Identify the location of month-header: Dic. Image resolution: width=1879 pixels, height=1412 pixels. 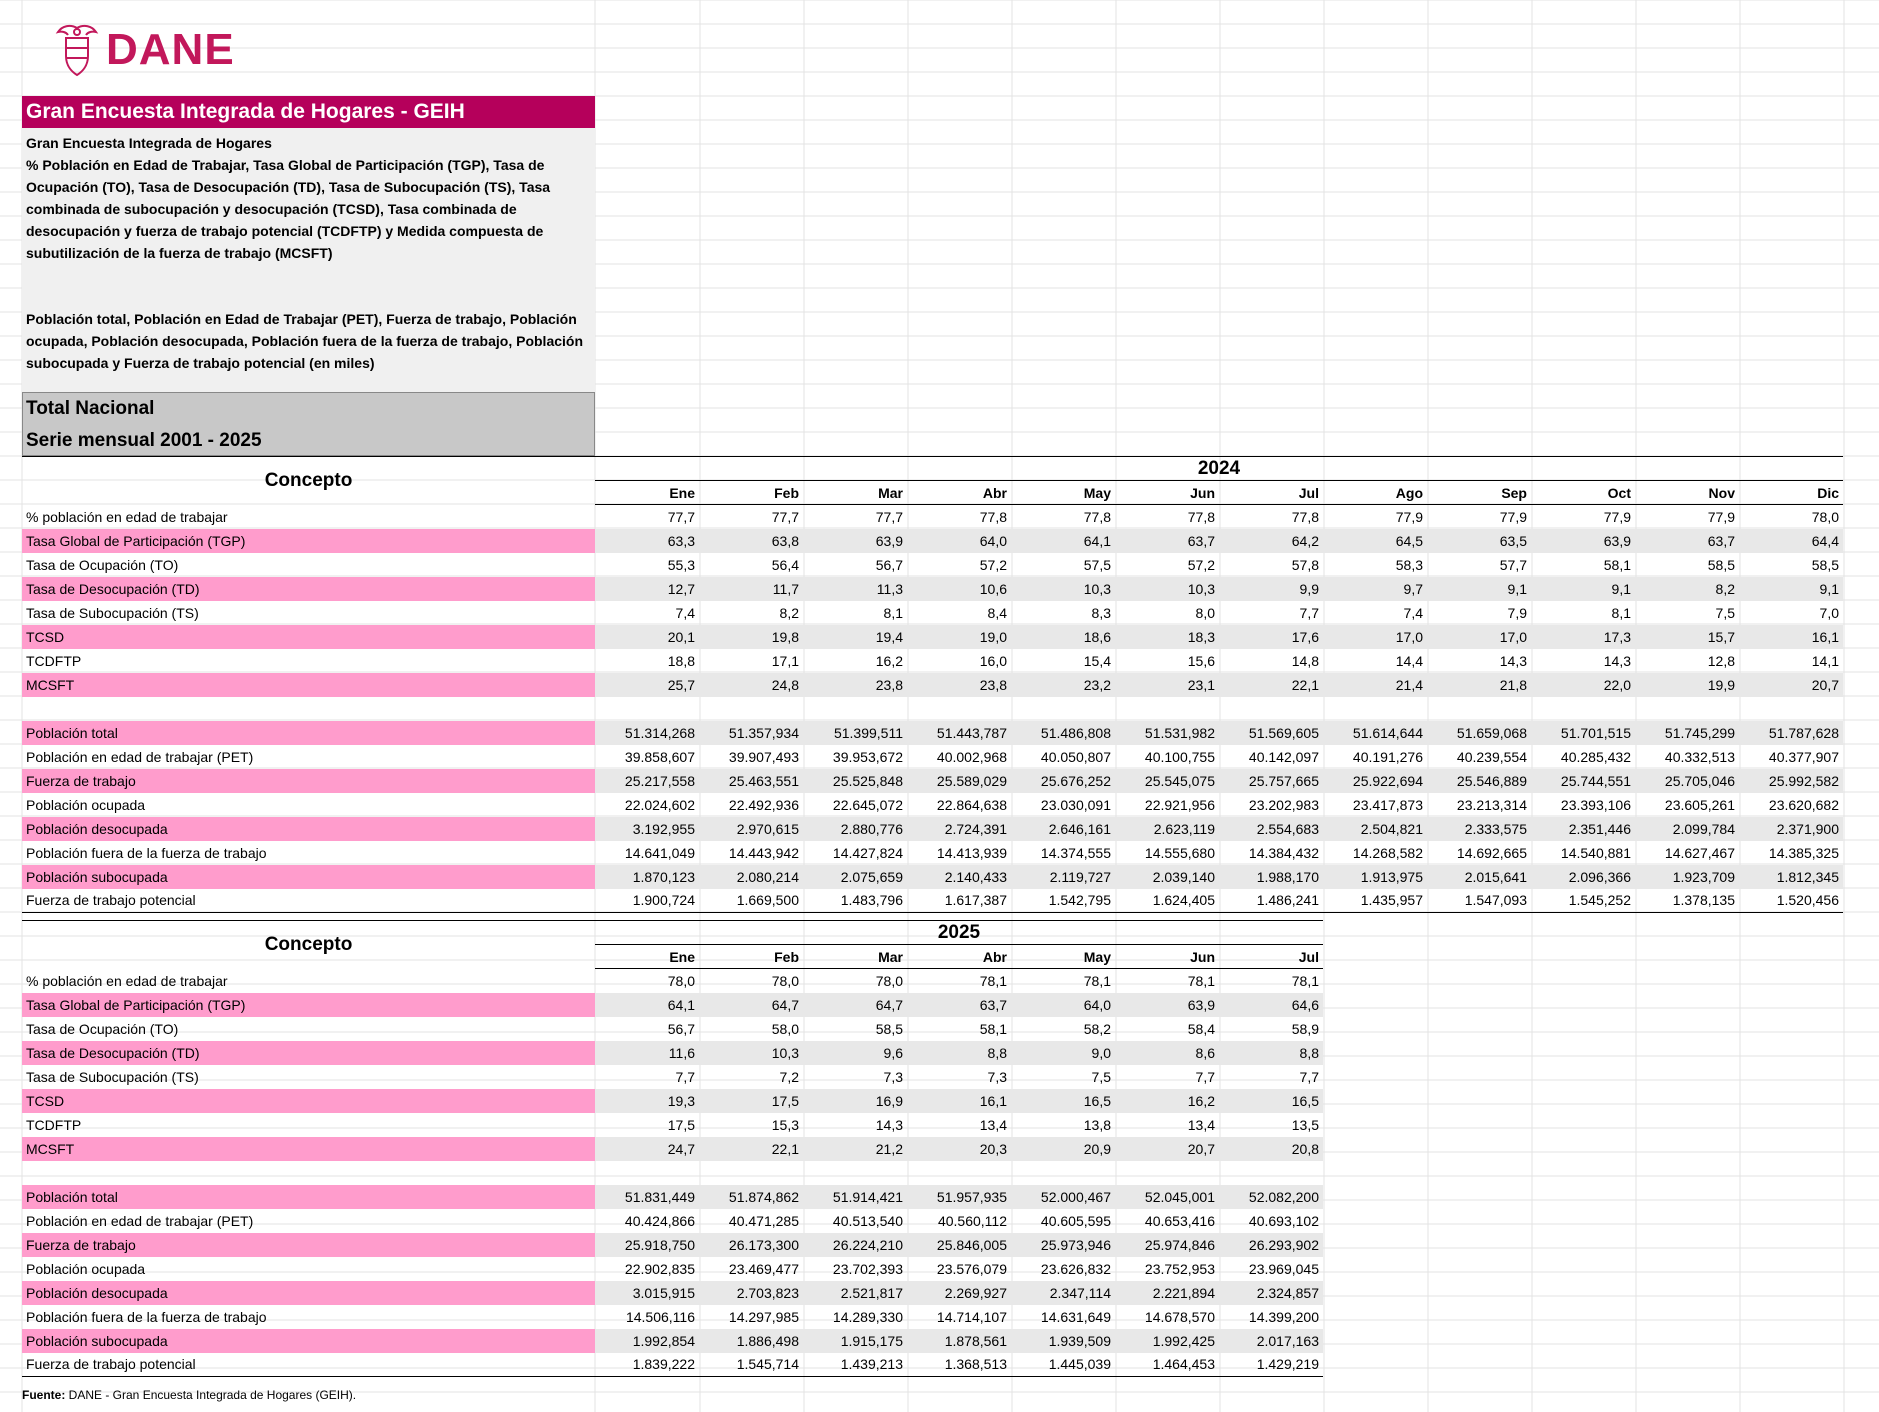
(1791, 492).